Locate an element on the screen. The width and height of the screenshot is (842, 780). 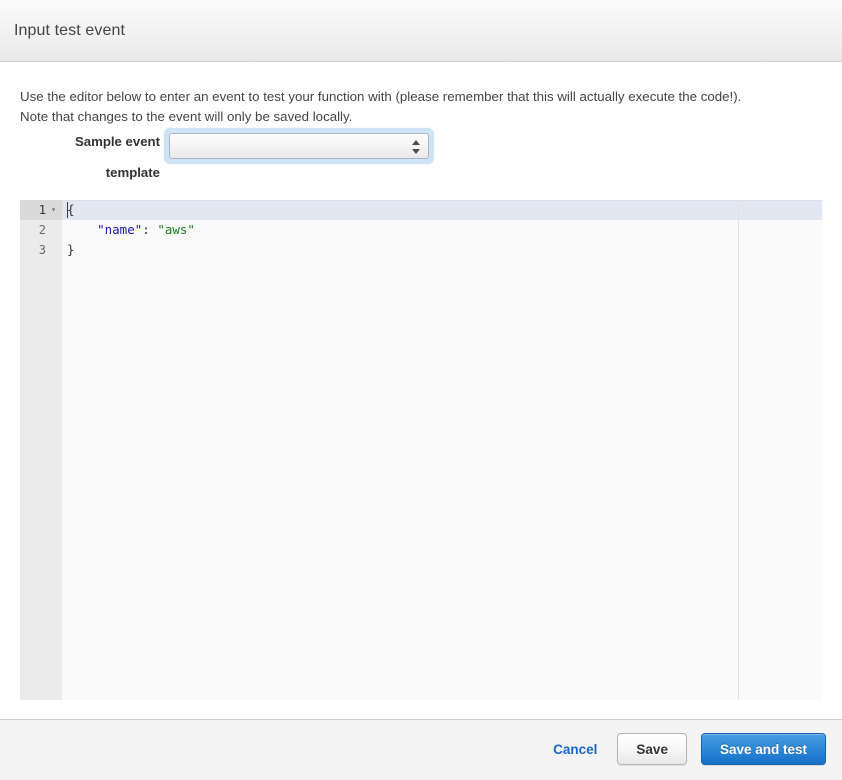
editor-token-punc: { is located at coordinates (71, 209).